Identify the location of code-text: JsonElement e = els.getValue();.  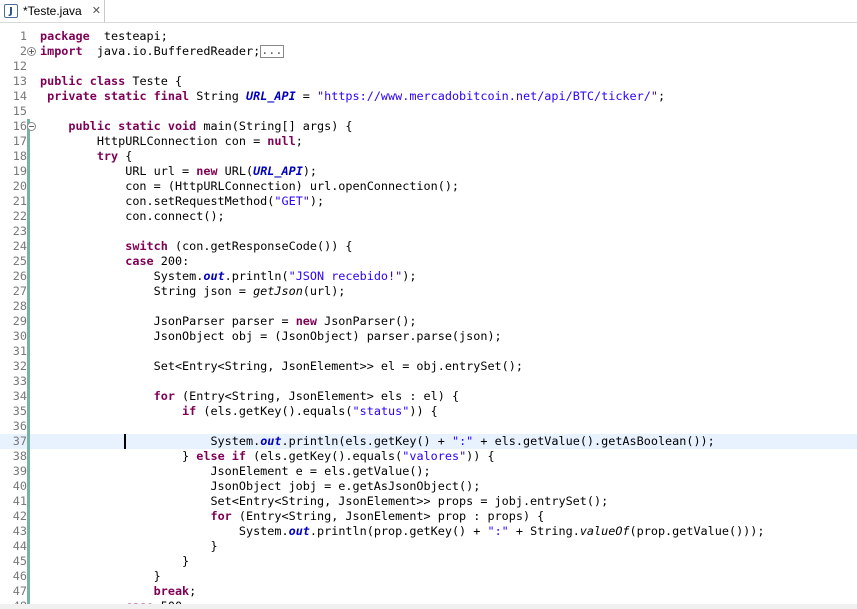
(235, 471).